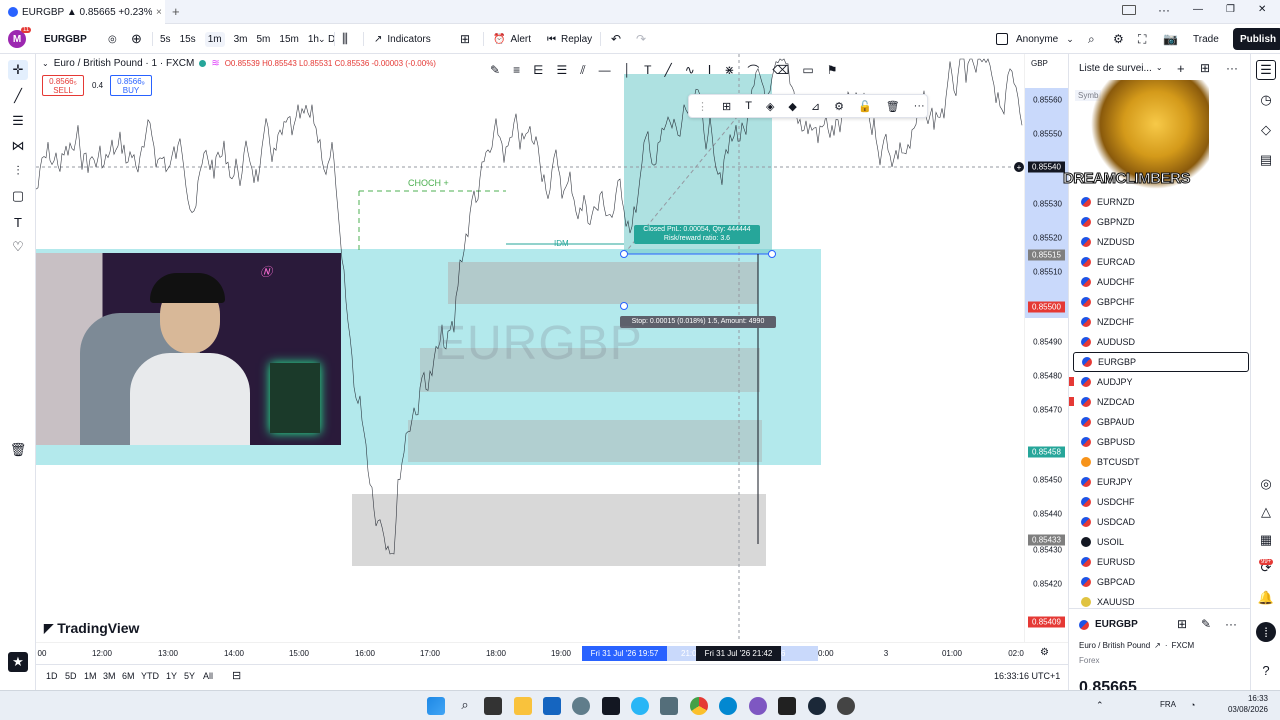 The width and height of the screenshot is (1280, 720). What do you see at coordinates (1232, 68) in the screenshot?
I see `watchlist-more-icon: ···` at bounding box center [1232, 68].